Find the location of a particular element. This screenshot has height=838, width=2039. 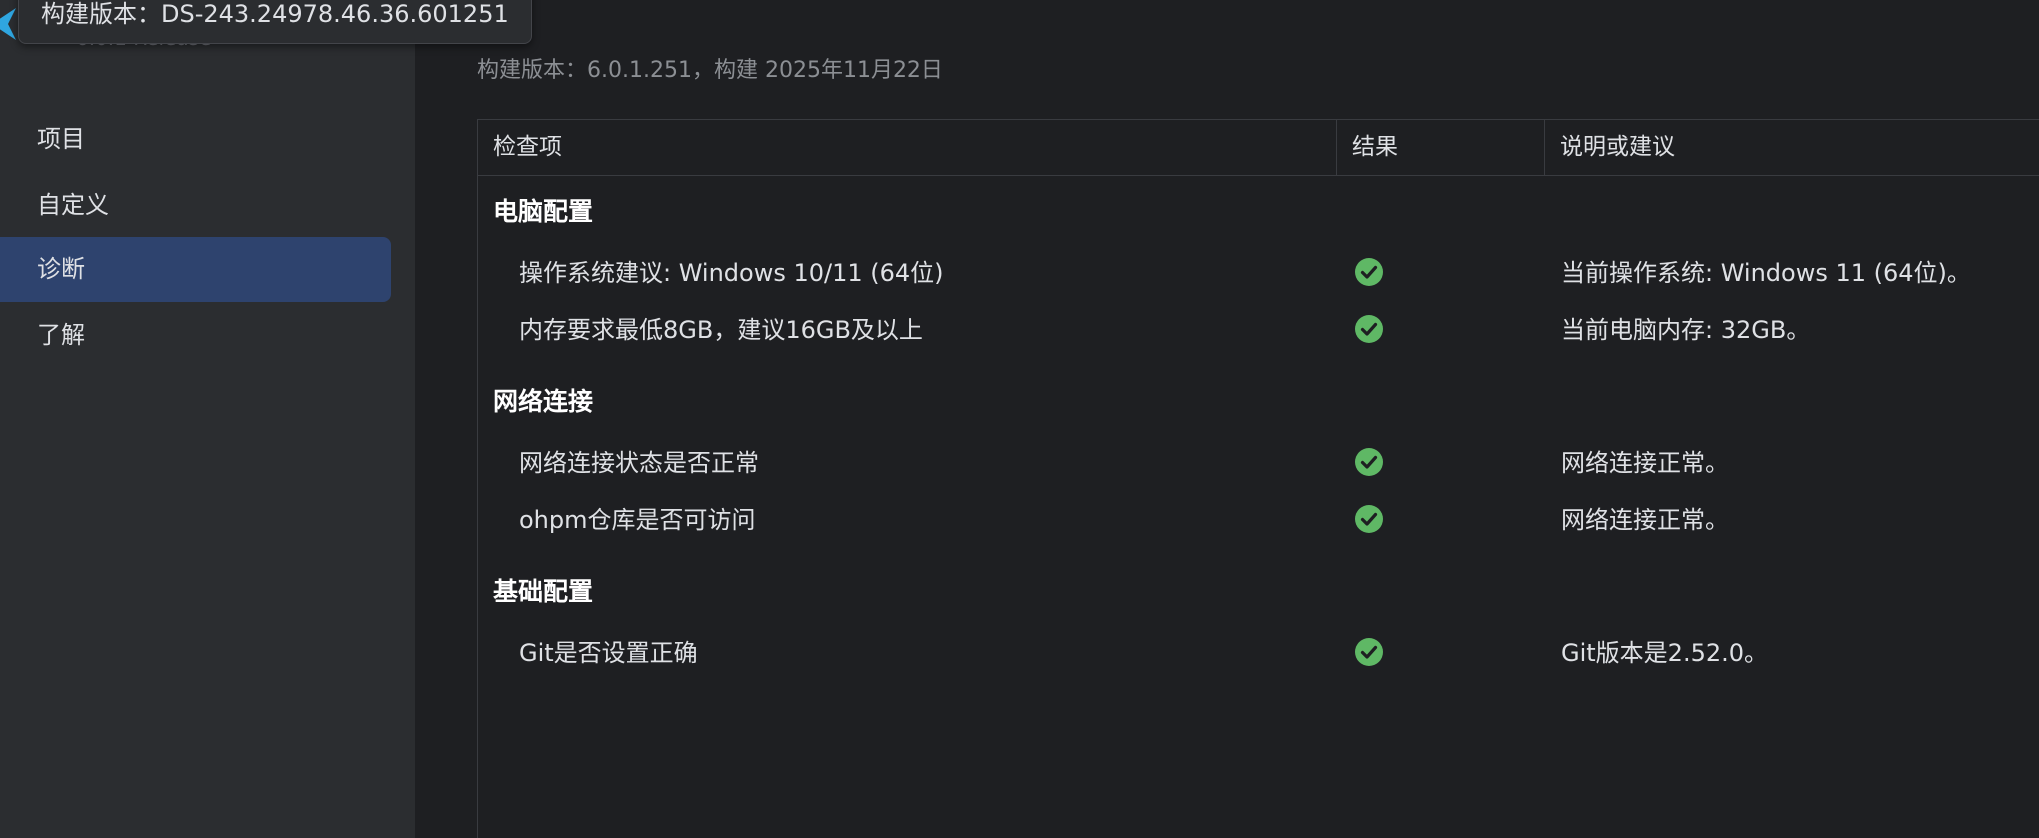

tooltip-text: 构建版本：DS-243.24978.46.36.601251 is located at coordinates (275, 14).